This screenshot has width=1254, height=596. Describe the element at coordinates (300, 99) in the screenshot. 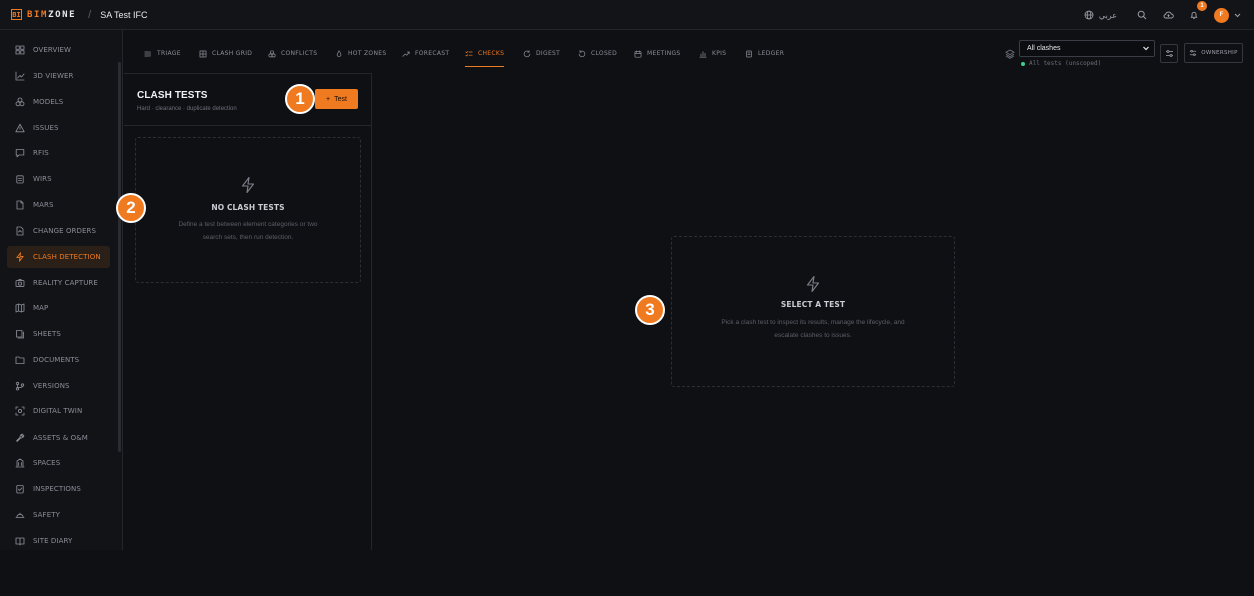

I see `step-marker-1: 1` at that location.